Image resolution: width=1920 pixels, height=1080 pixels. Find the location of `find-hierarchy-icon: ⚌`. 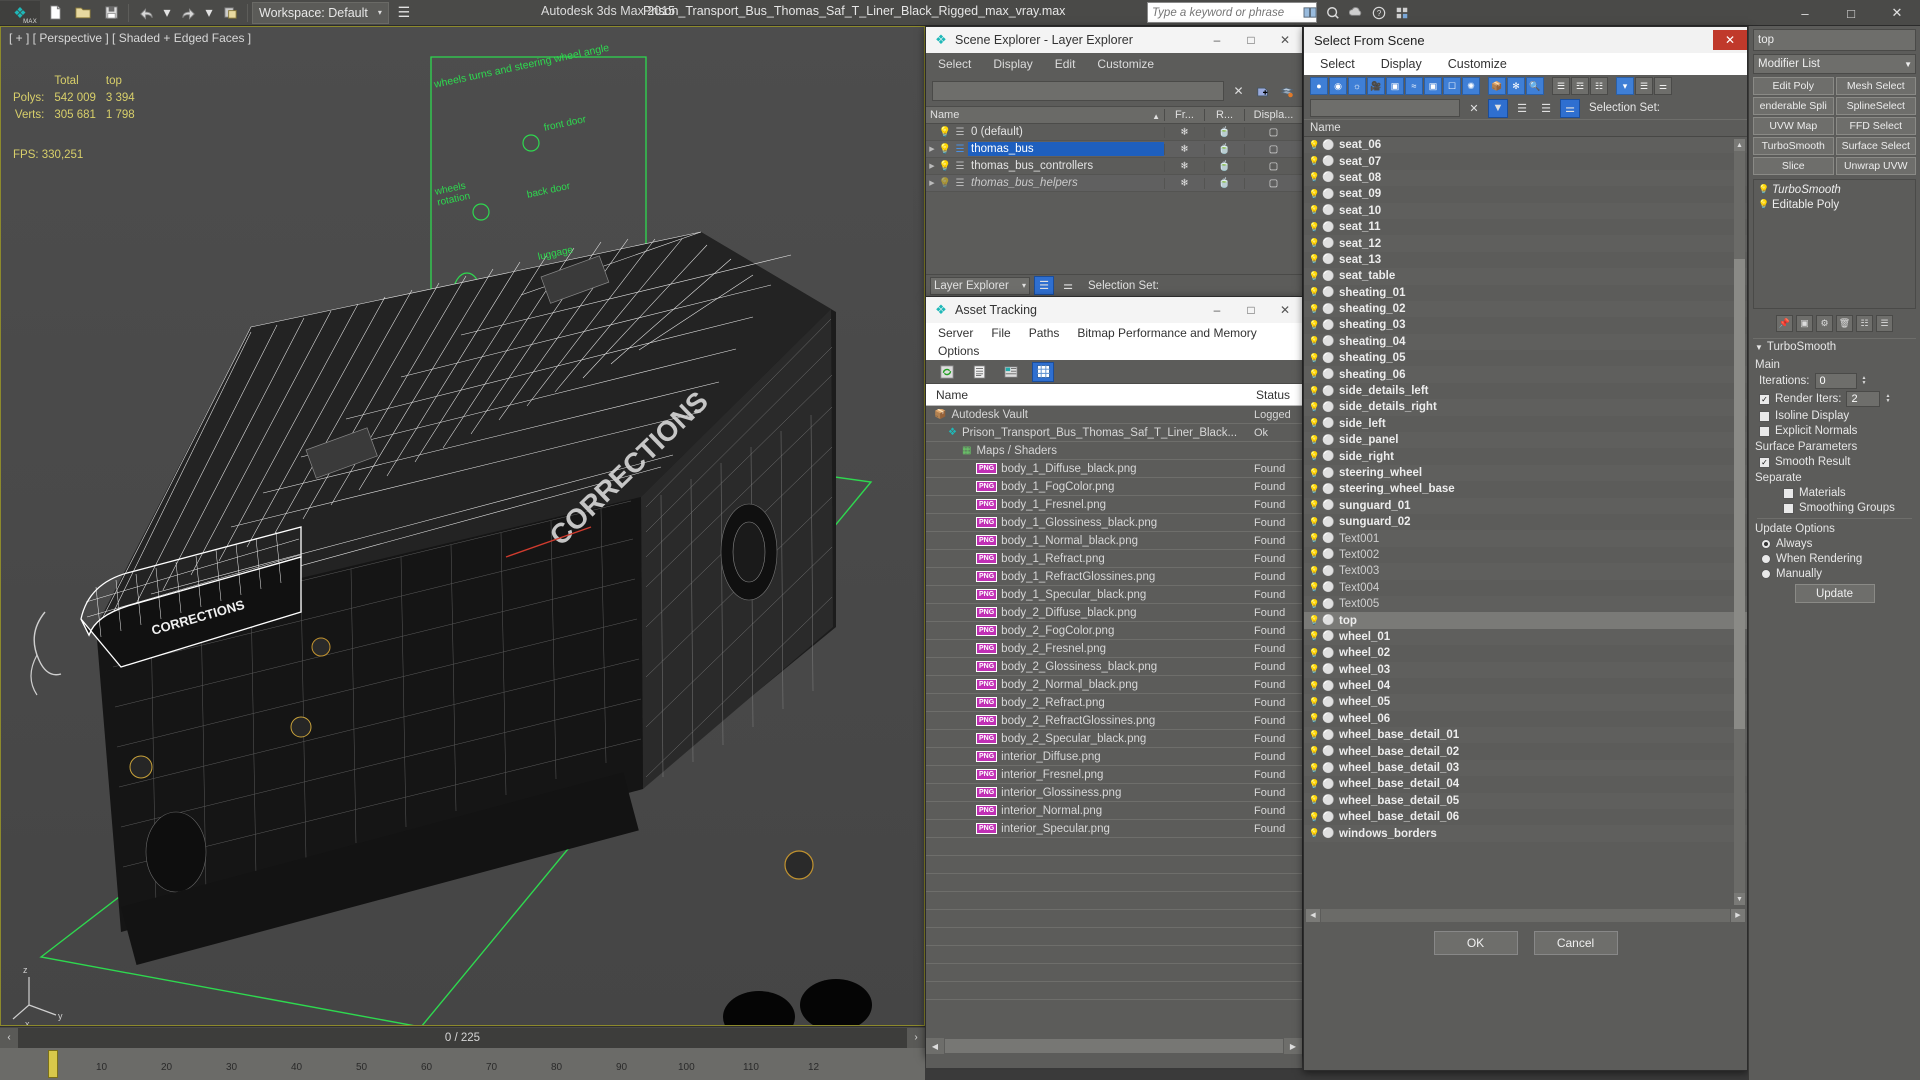

find-hierarchy-icon: ⚌ is located at coordinates (1570, 108).